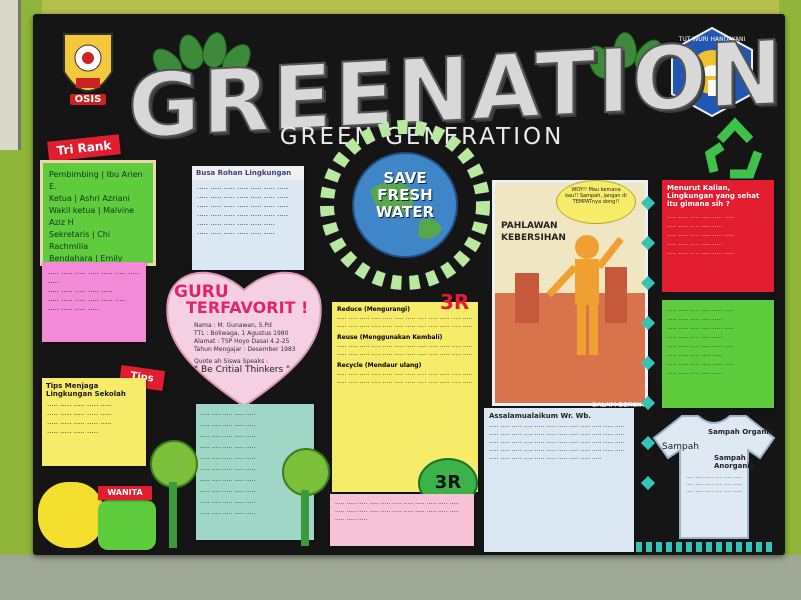 This screenshot has width=801, height=600. What do you see at coordinates (400, 577) in the screenshot?
I see `floor` at bounding box center [400, 577].